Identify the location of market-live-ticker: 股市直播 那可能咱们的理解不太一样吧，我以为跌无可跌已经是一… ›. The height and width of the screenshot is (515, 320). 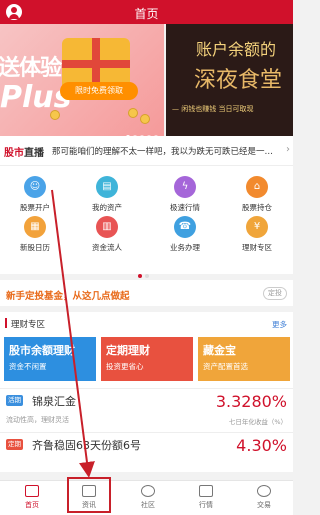
(146, 151).